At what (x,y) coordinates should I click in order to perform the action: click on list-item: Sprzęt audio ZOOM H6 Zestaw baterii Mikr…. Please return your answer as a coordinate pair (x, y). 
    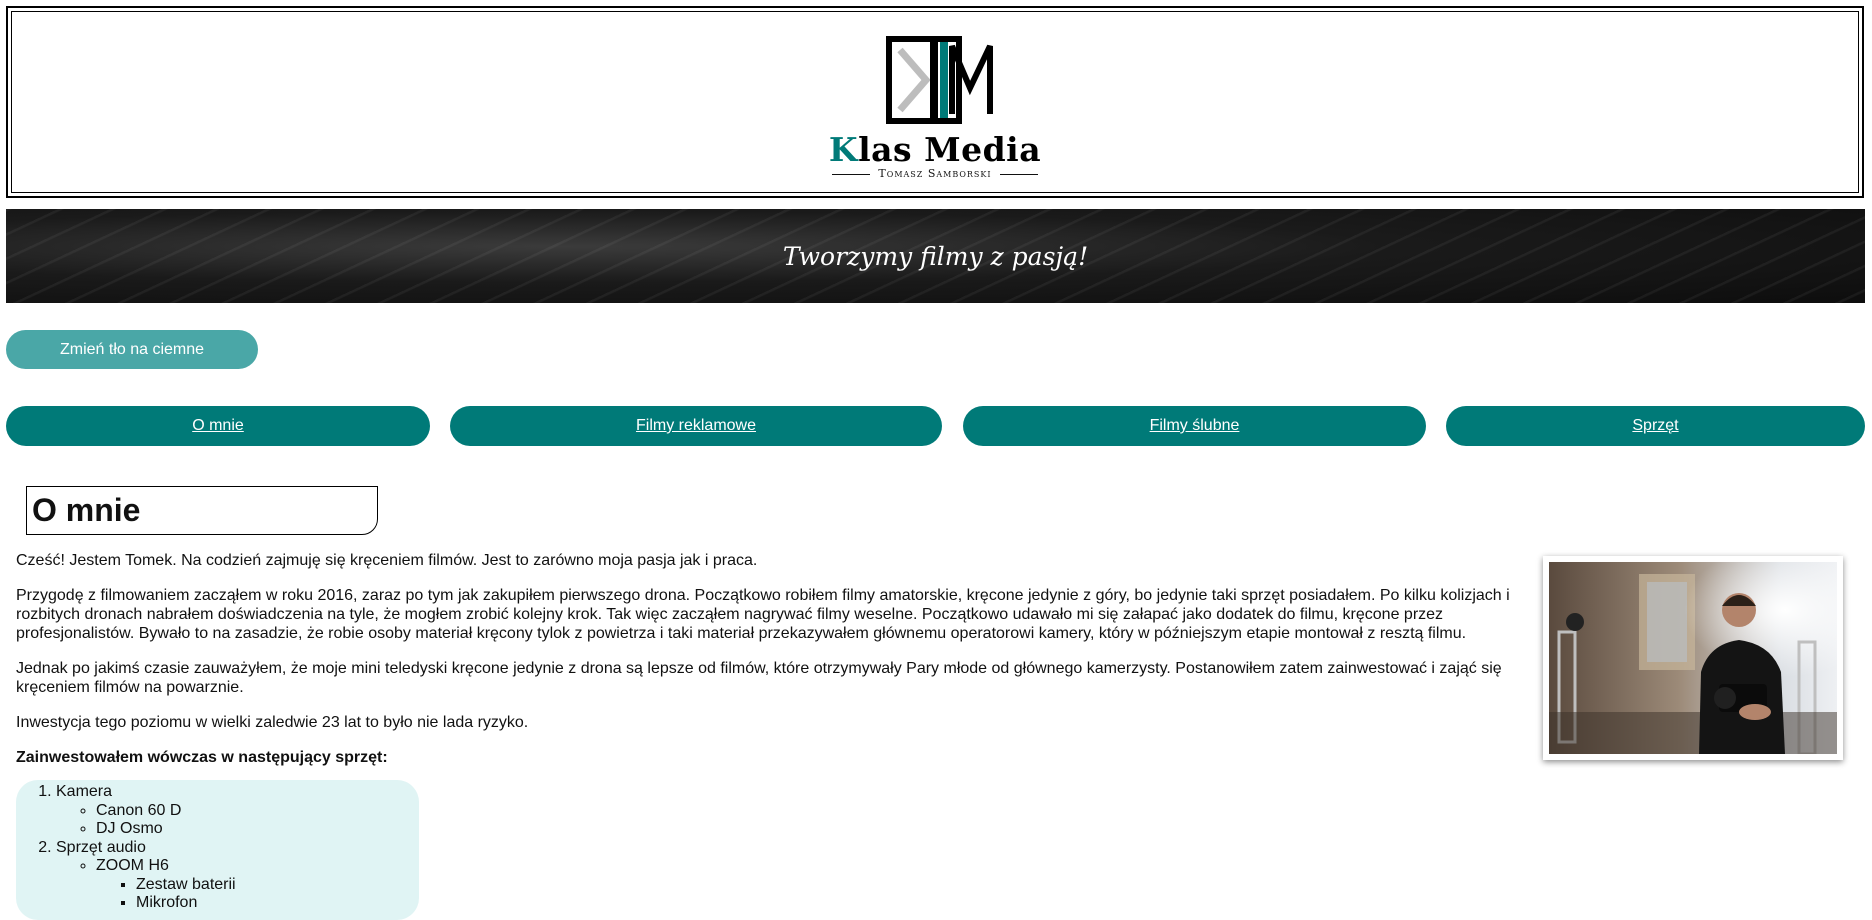
    Looking at the image, I should click on (237, 876).